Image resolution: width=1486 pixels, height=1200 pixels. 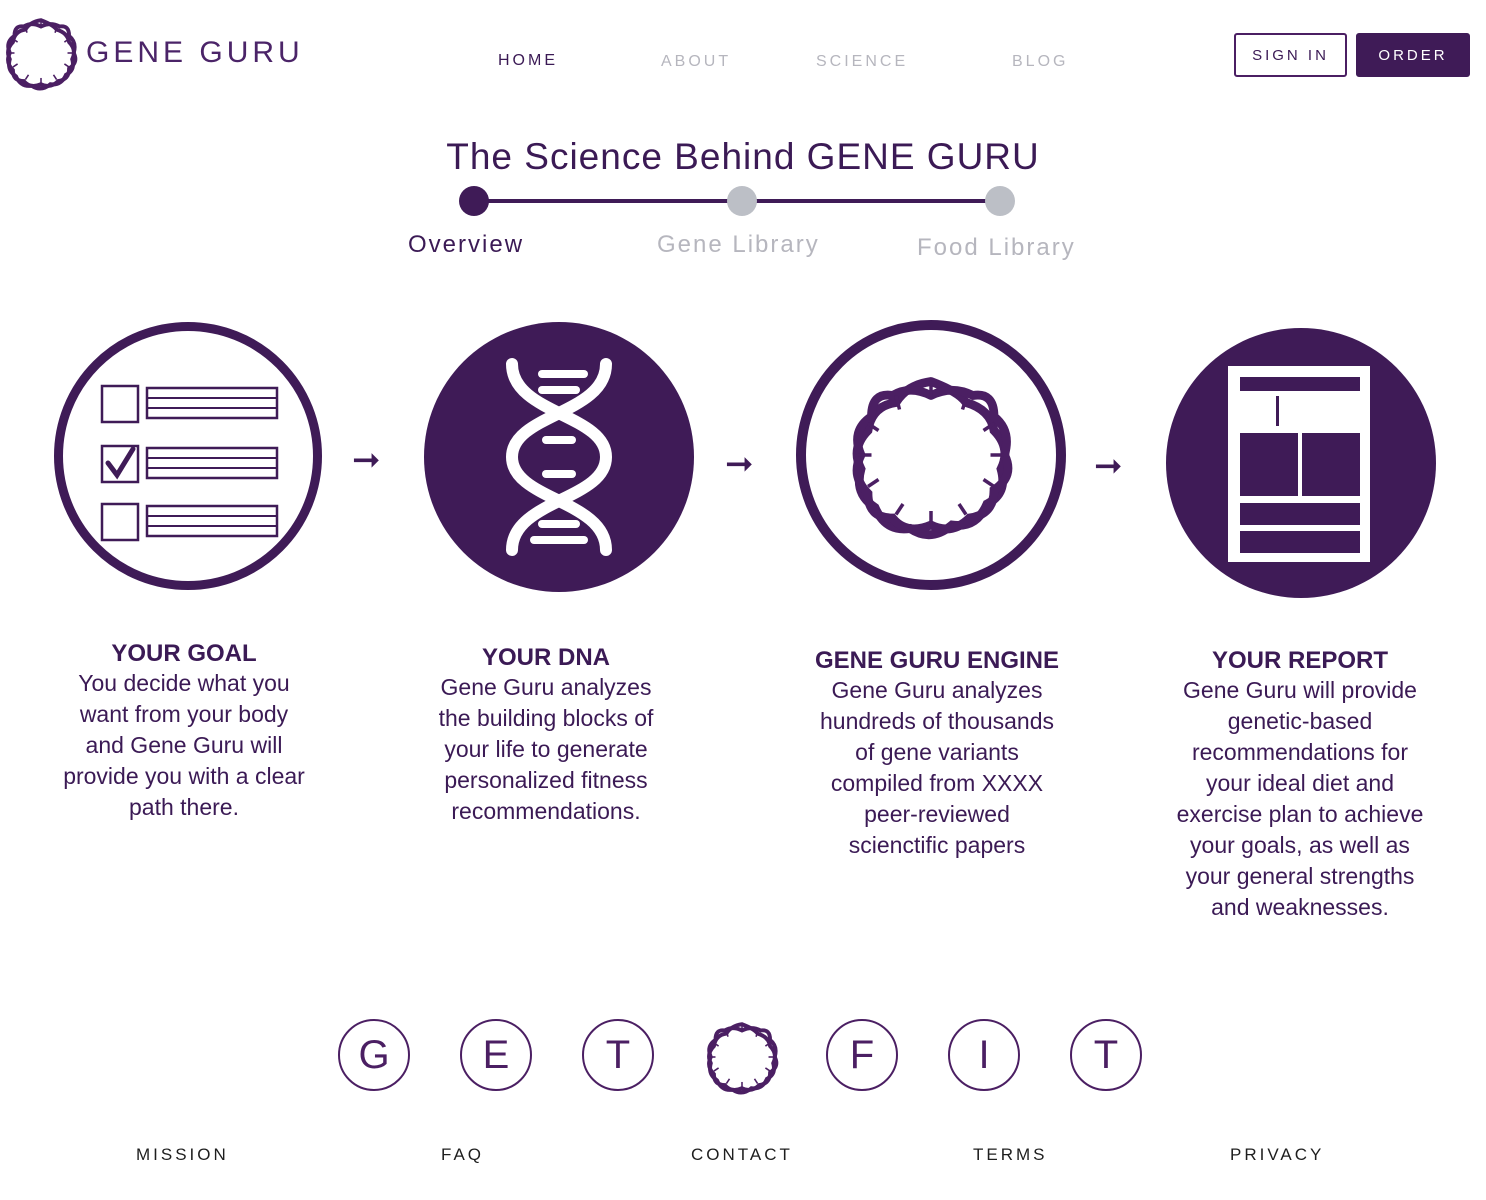 I want to click on engine-line: Gene Guru analyzes, so click(x=937, y=690).